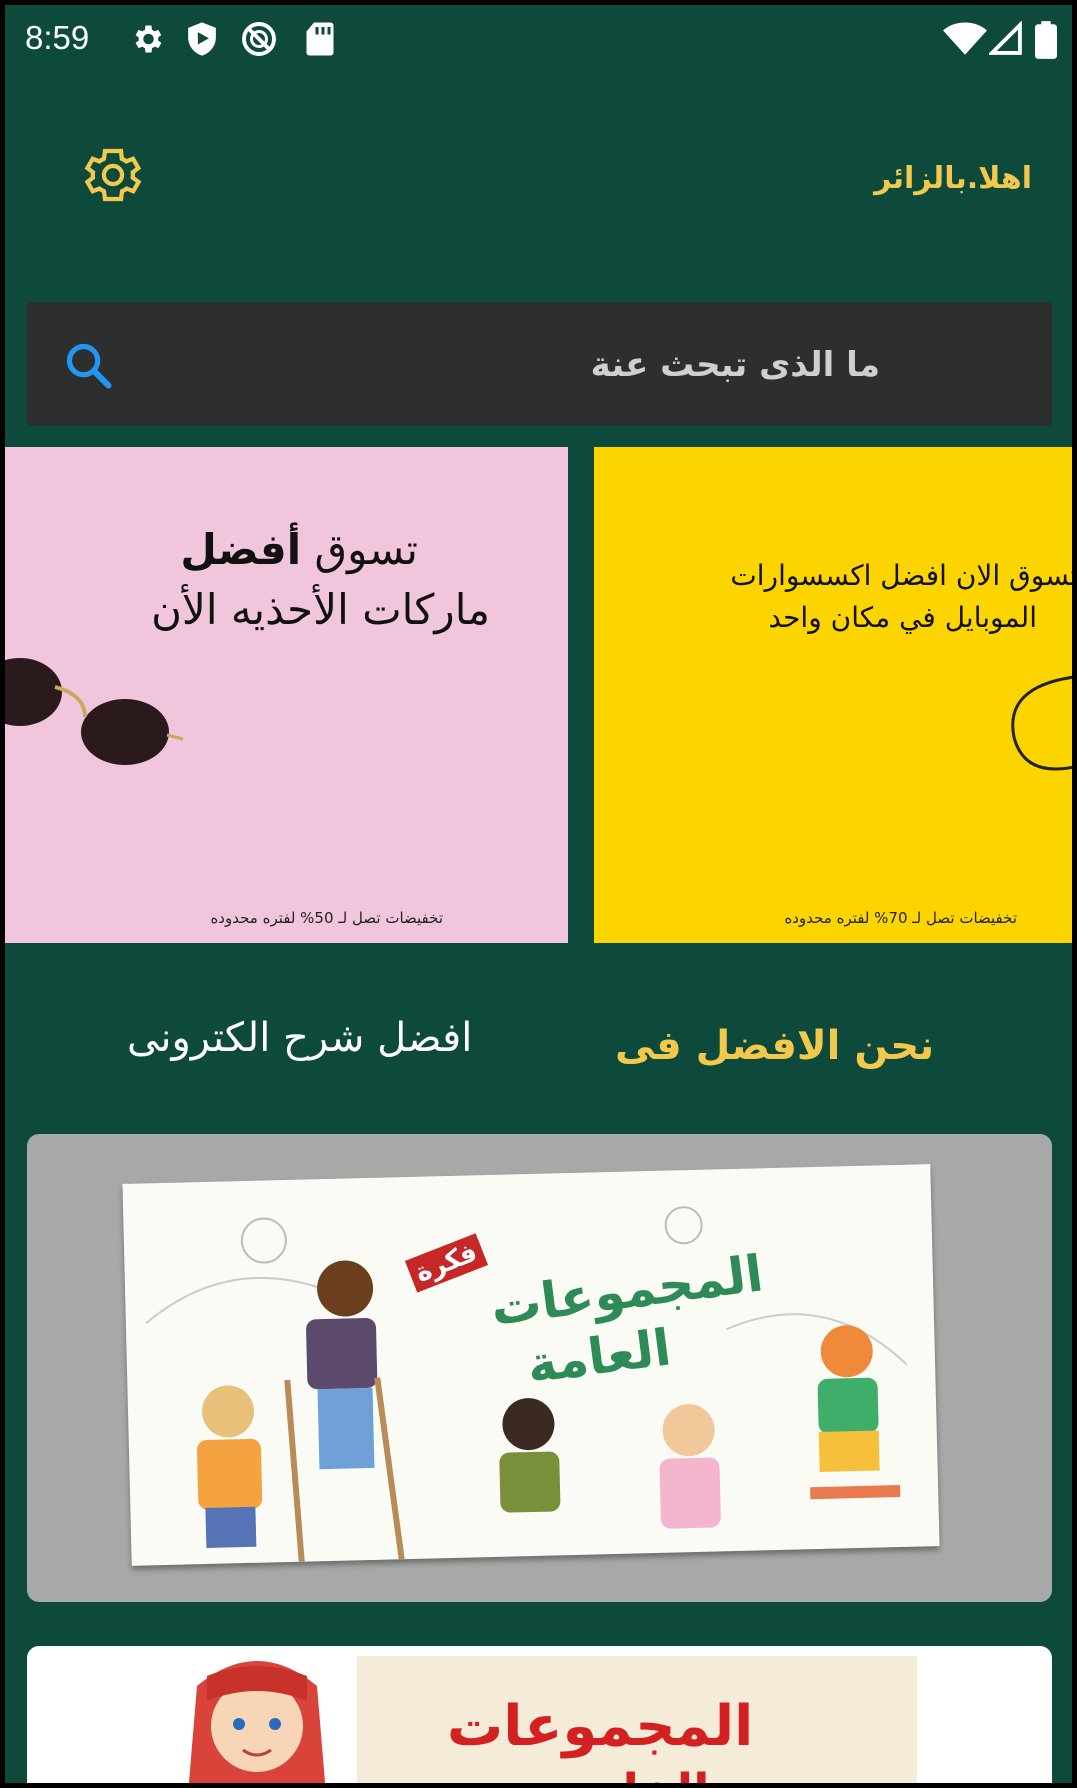 Image resolution: width=1077 pixels, height=1788 pixels. I want to click on gear-icon, so click(148, 39).